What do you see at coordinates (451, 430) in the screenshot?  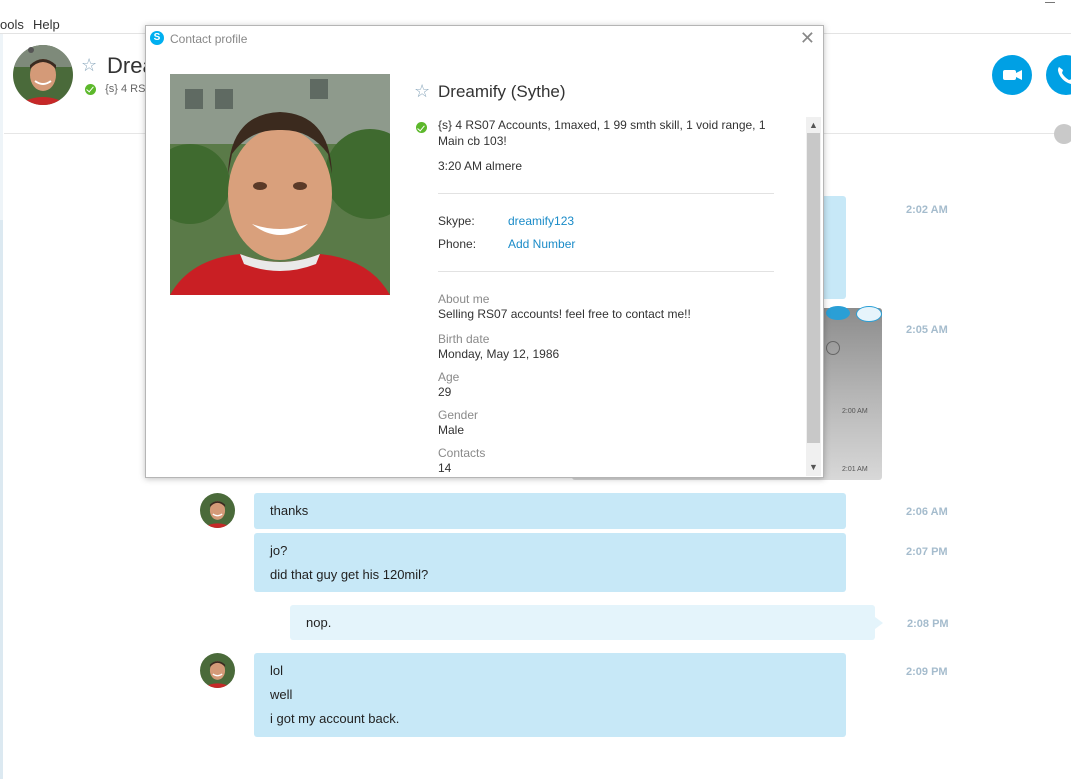 I see `gender-value: Male` at bounding box center [451, 430].